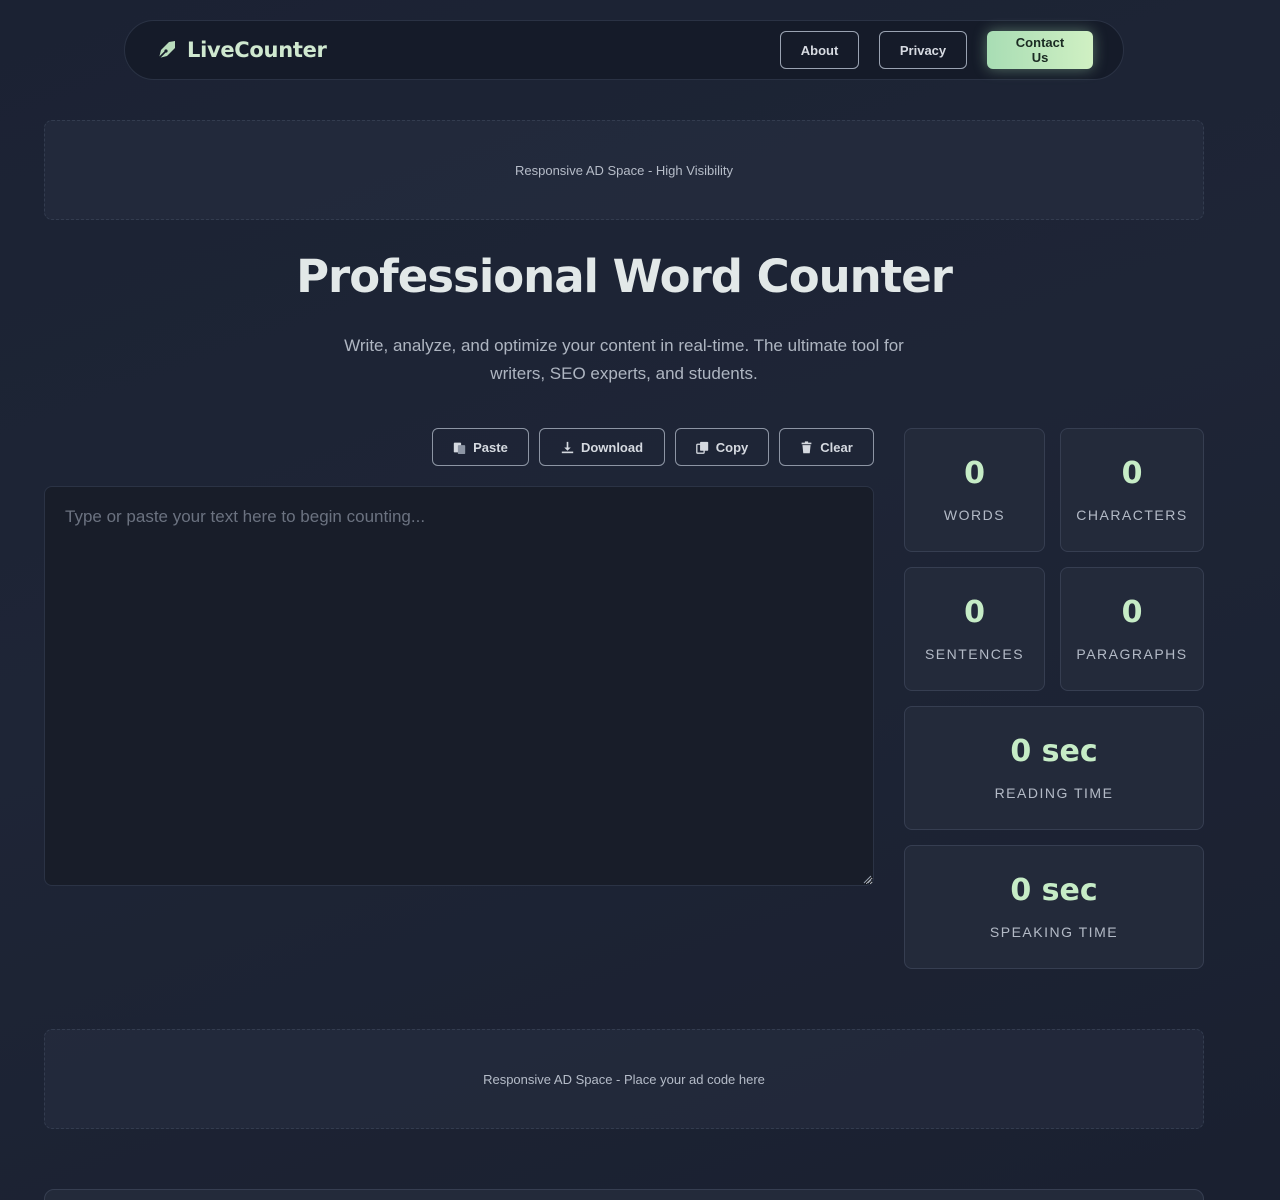 This screenshot has width=1280, height=1200. Describe the element at coordinates (624, 1194) in the screenshot. I see `content-card` at that location.